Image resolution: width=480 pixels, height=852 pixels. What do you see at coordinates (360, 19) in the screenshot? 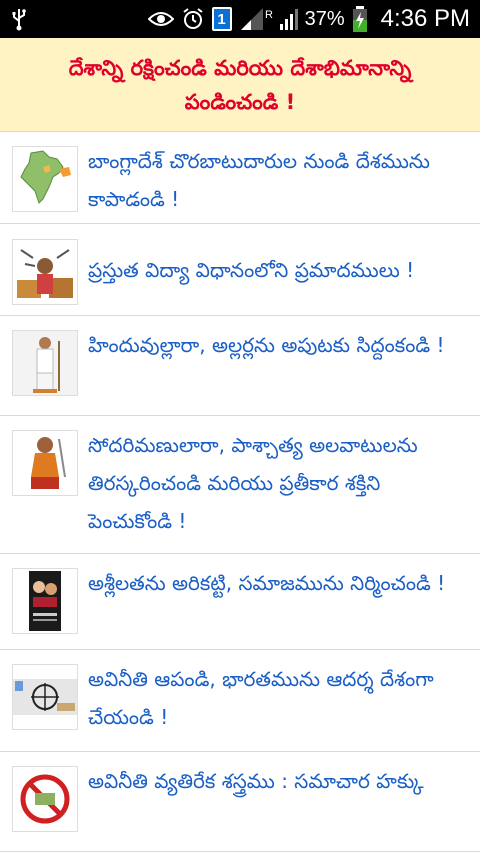
I see `battery-charging-icon` at bounding box center [360, 19].